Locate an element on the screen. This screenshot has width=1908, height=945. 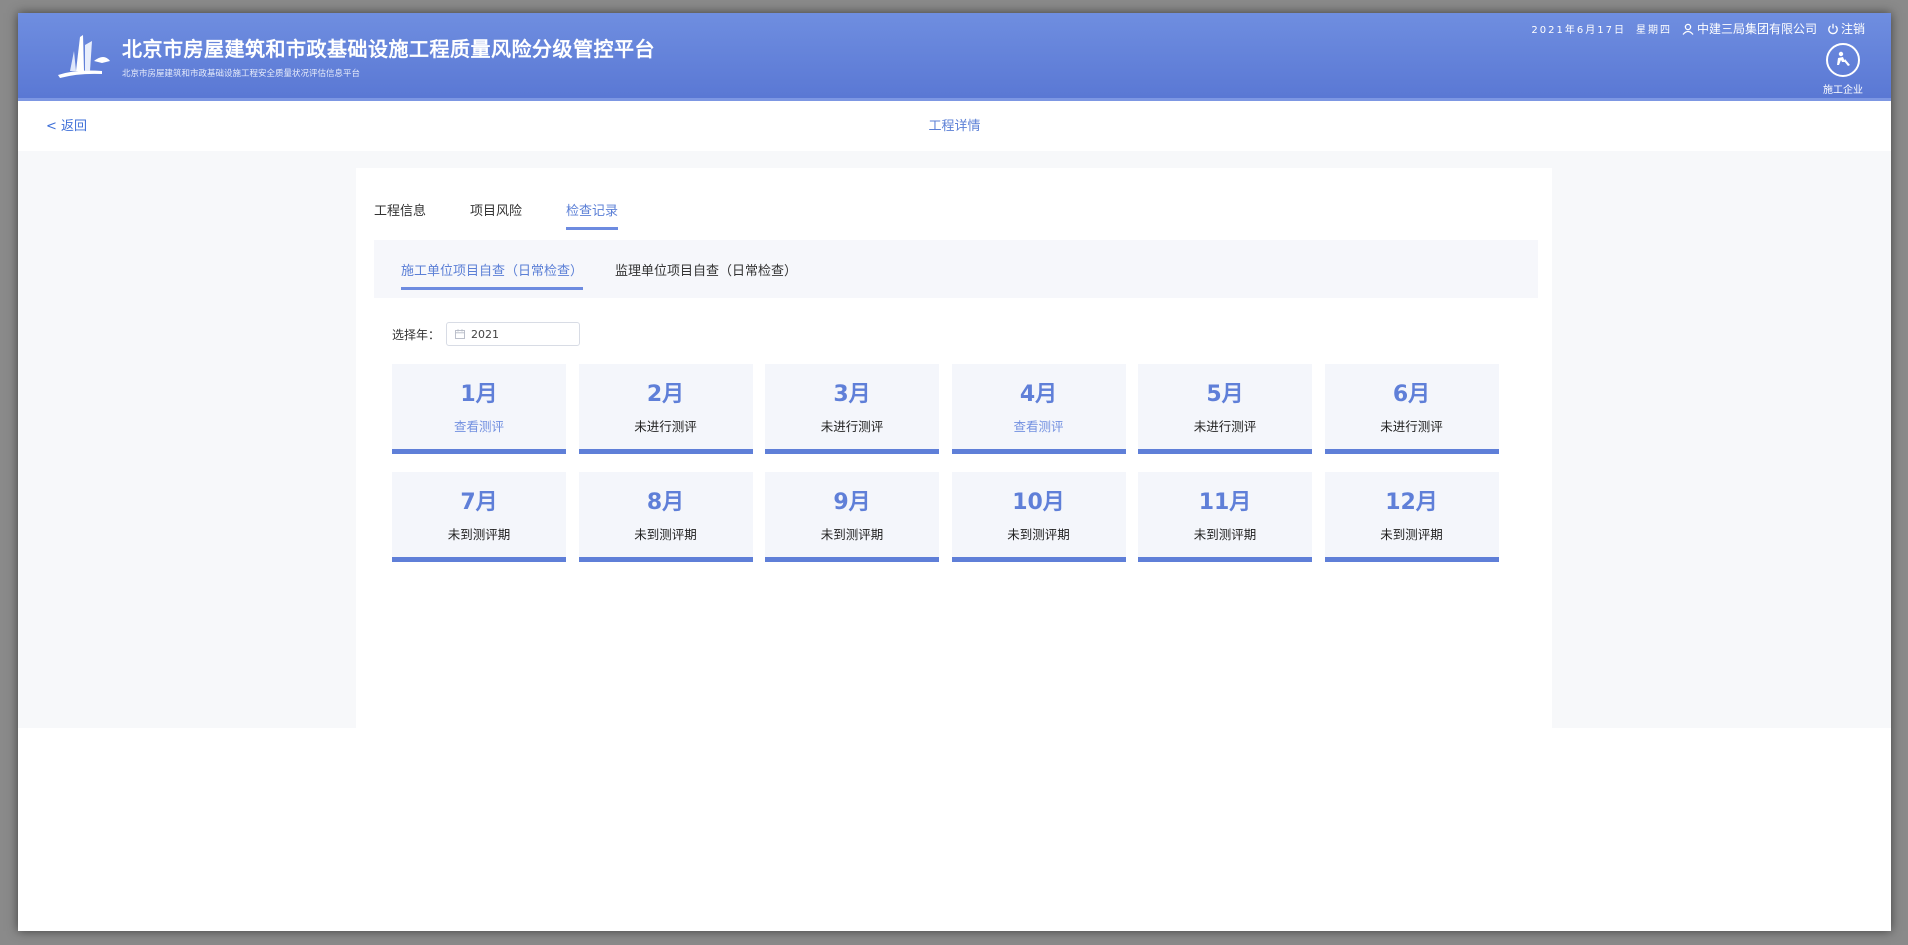
month-card-6: 6月未进行测评 is located at coordinates (1411, 409).